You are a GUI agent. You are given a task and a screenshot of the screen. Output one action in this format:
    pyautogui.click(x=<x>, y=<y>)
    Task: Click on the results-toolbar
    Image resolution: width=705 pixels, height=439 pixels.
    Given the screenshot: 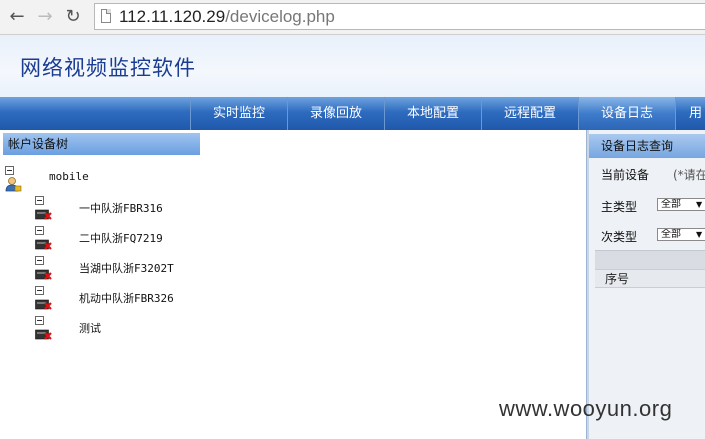 What is the action you would take?
    pyautogui.click(x=650, y=260)
    